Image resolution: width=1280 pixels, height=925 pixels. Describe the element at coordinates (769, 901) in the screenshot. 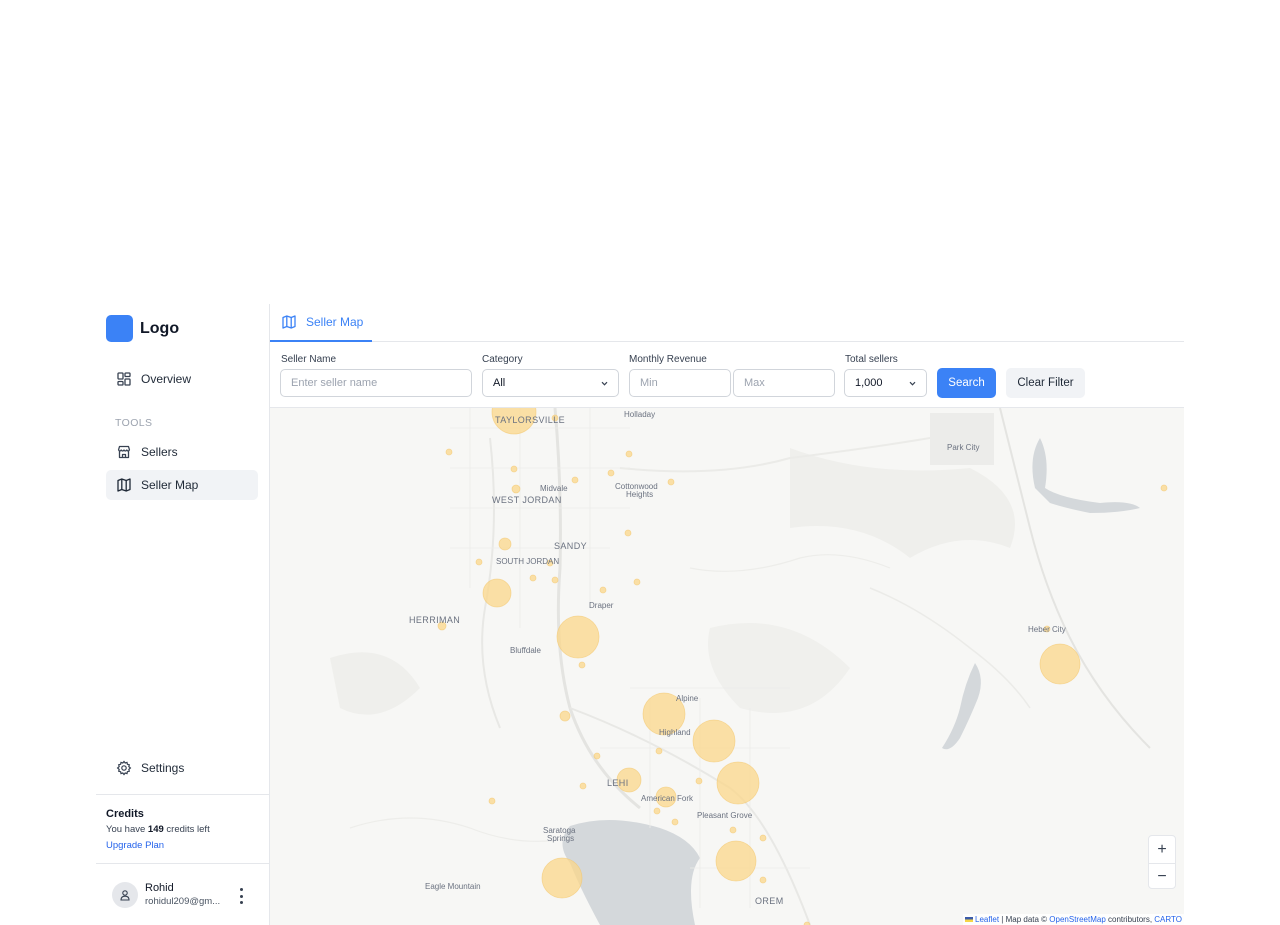

I see `map-label: OREM` at that location.